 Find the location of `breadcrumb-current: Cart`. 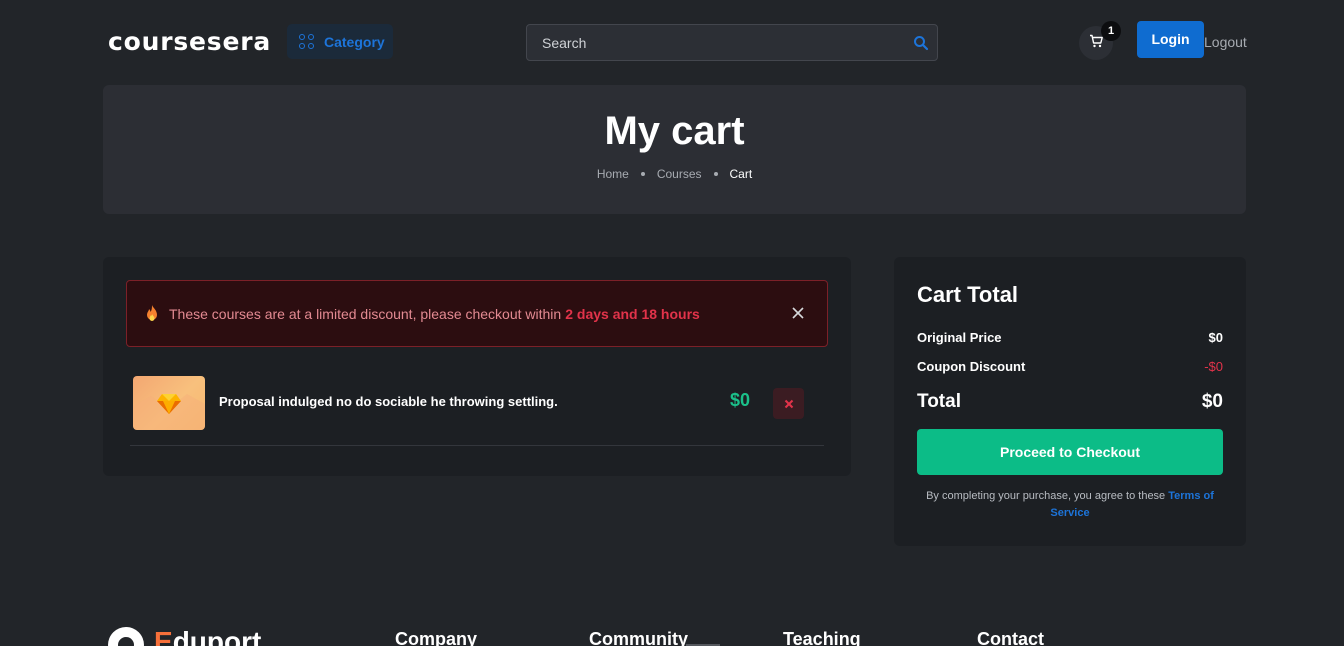

breadcrumb-current: Cart is located at coordinates (741, 174).